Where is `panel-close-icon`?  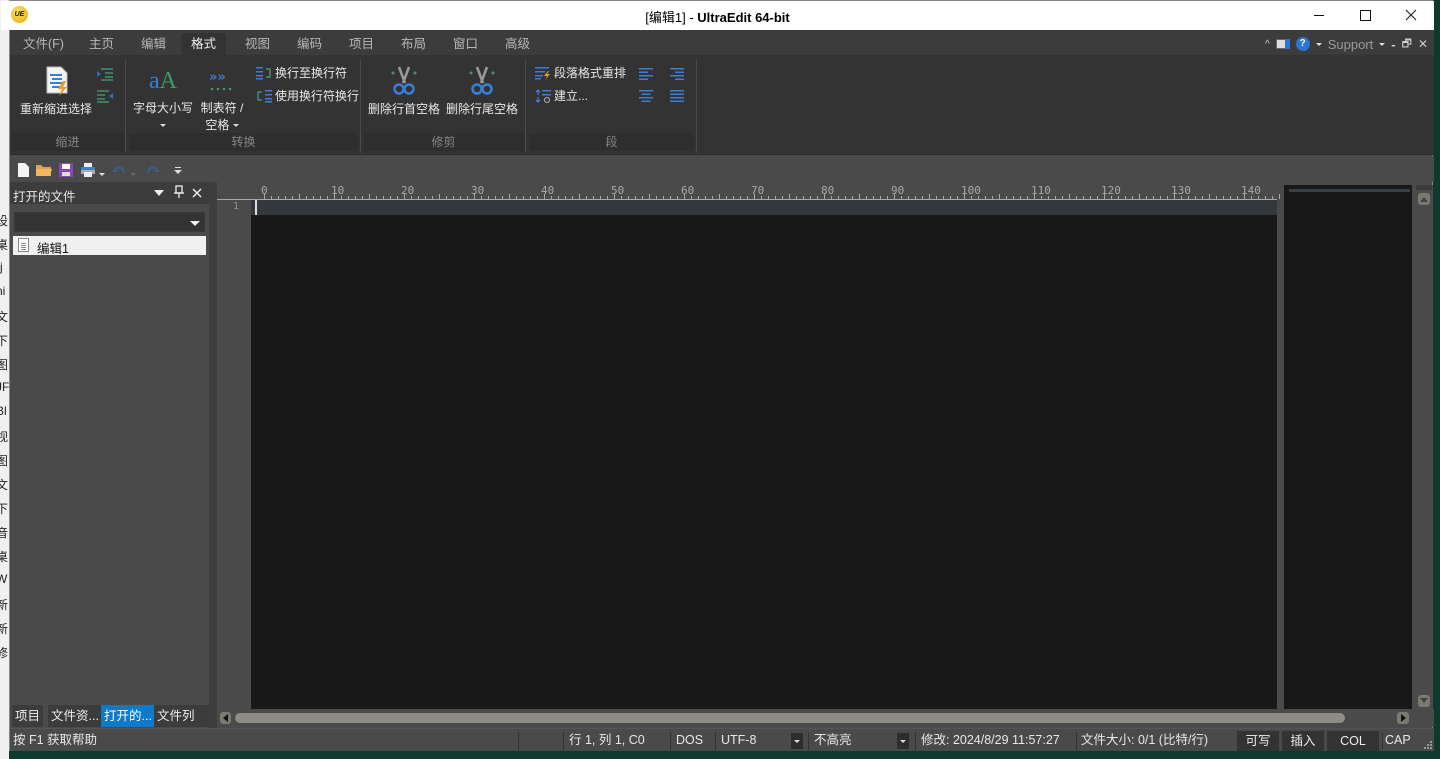
panel-close-icon is located at coordinates (198, 193).